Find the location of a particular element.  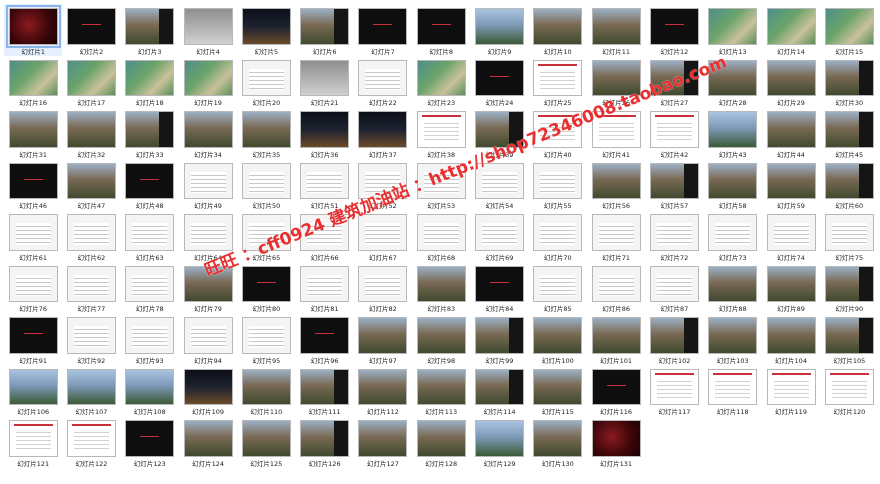

slide-thumbnail-29: 幻灯片29 is located at coordinates (791, 81).